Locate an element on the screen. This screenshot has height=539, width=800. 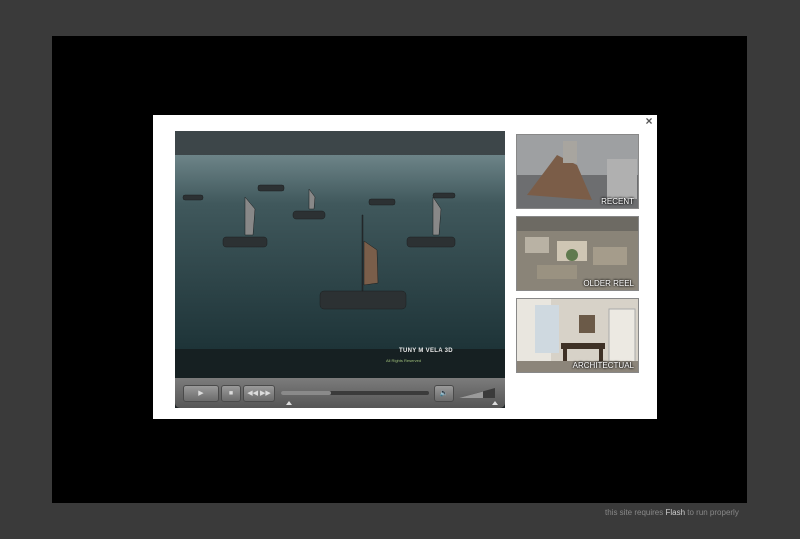
progress-track is located at coordinates (355, 393).